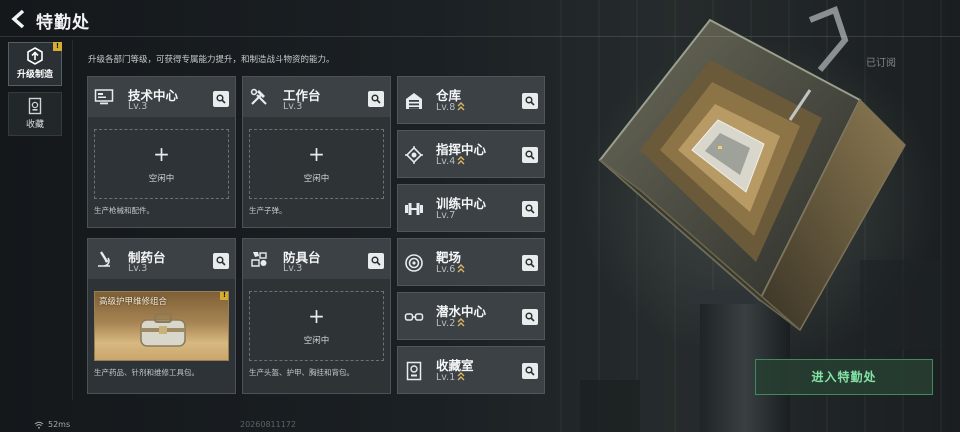 The width and height of the screenshot is (960, 432). What do you see at coordinates (881, 63) in the screenshot?
I see `subscribed-label: 已订阅` at bounding box center [881, 63].